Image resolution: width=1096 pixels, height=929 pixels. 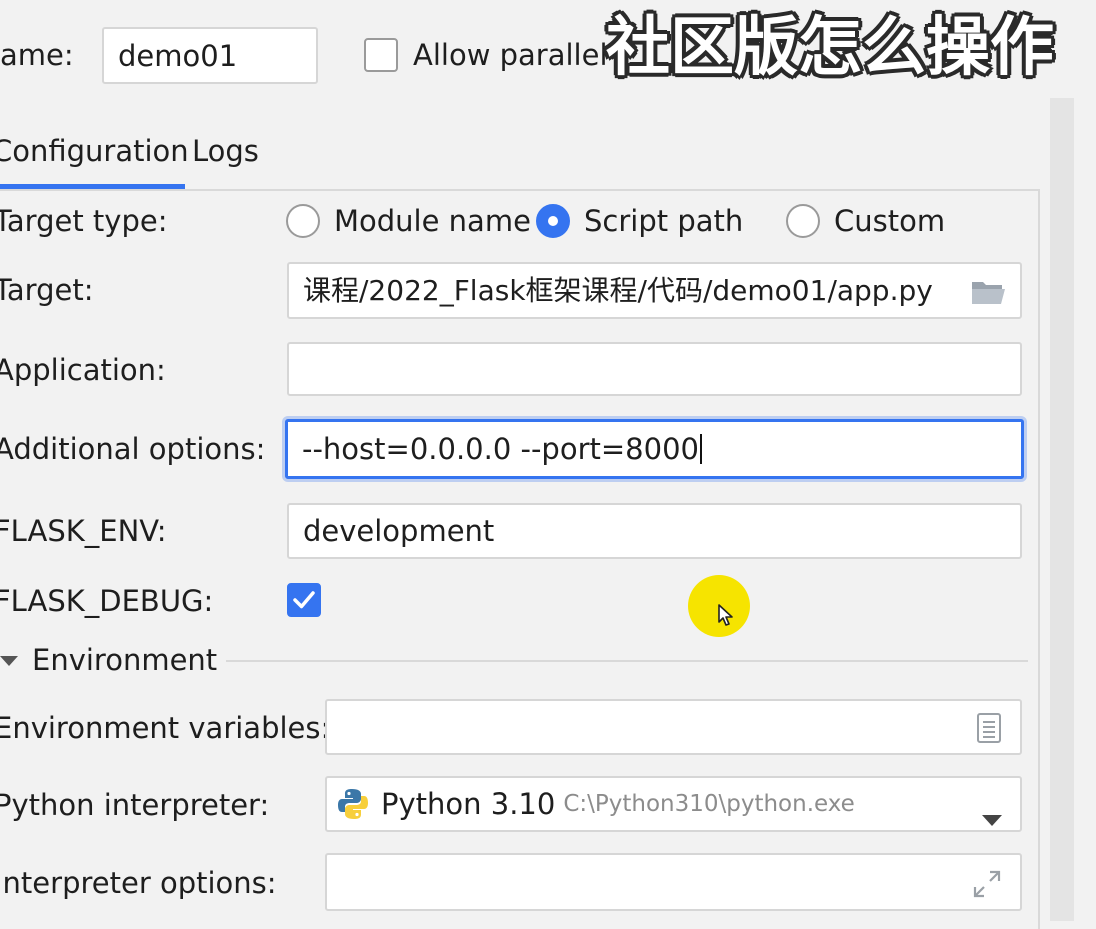 What do you see at coordinates (618, 290) in the screenshot?
I see `target-input-value: 课程/2022_Flask框架课程/代码/demo01/app.py` at bounding box center [618, 290].